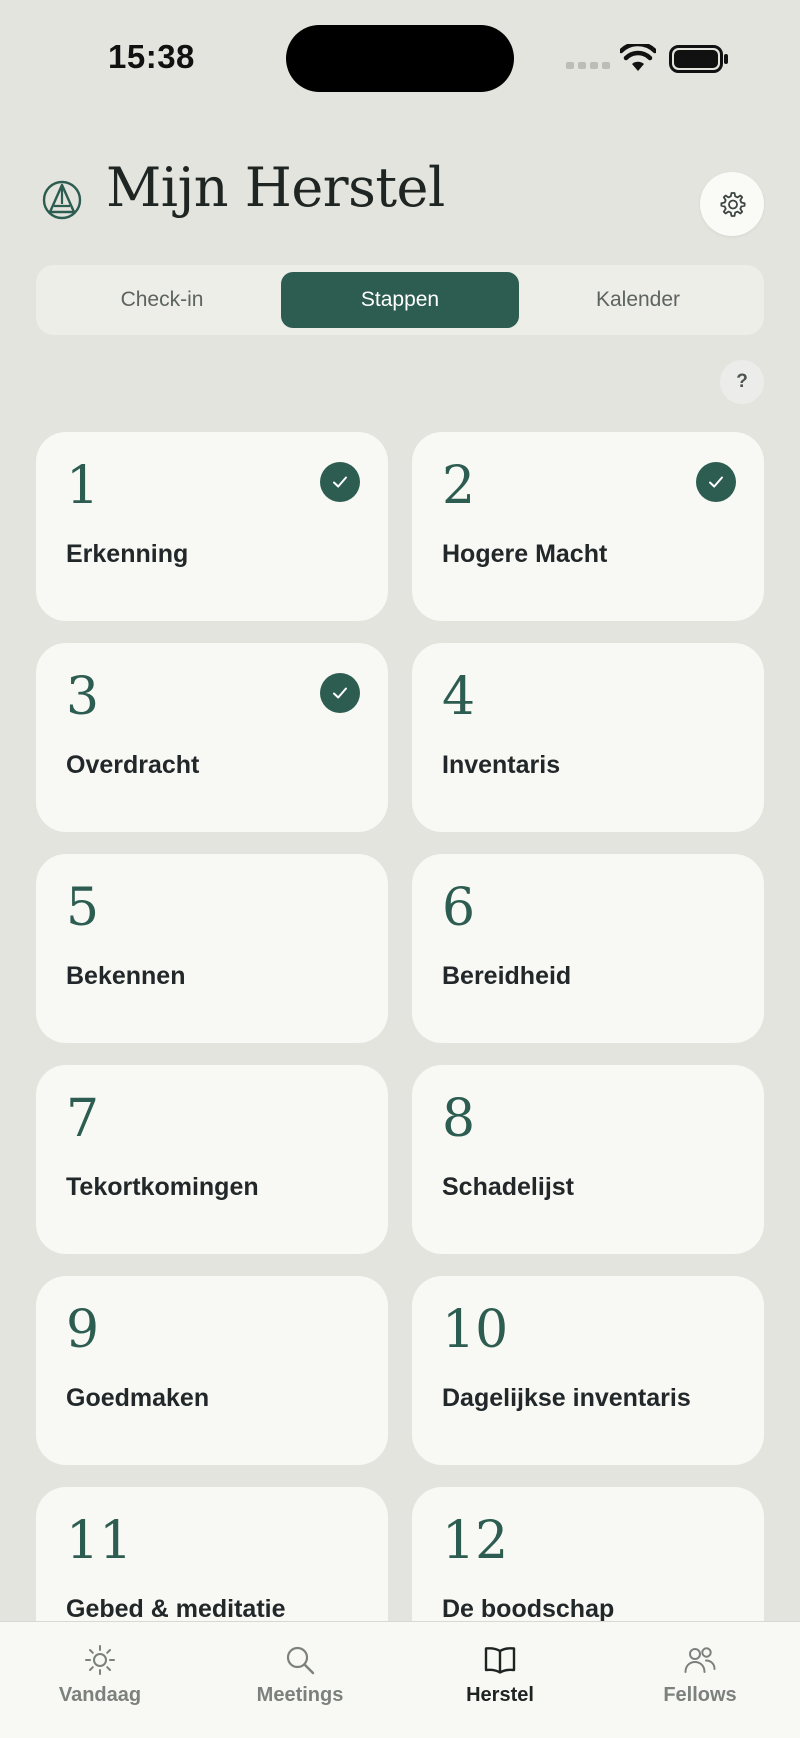  Describe the element at coordinates (588, 1370) in the screenshot. I see `step-card-10: 10 Dagelijkse inventaris` at that location.